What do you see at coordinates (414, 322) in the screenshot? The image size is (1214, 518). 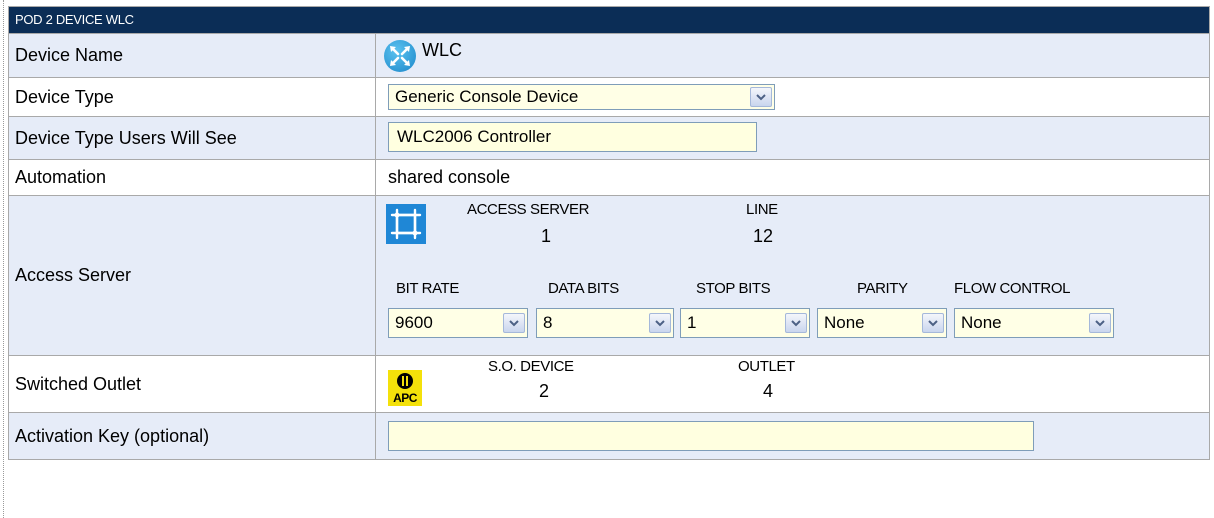 I see `bit-rate-selected: 9600` at bounding box center [414, 322].